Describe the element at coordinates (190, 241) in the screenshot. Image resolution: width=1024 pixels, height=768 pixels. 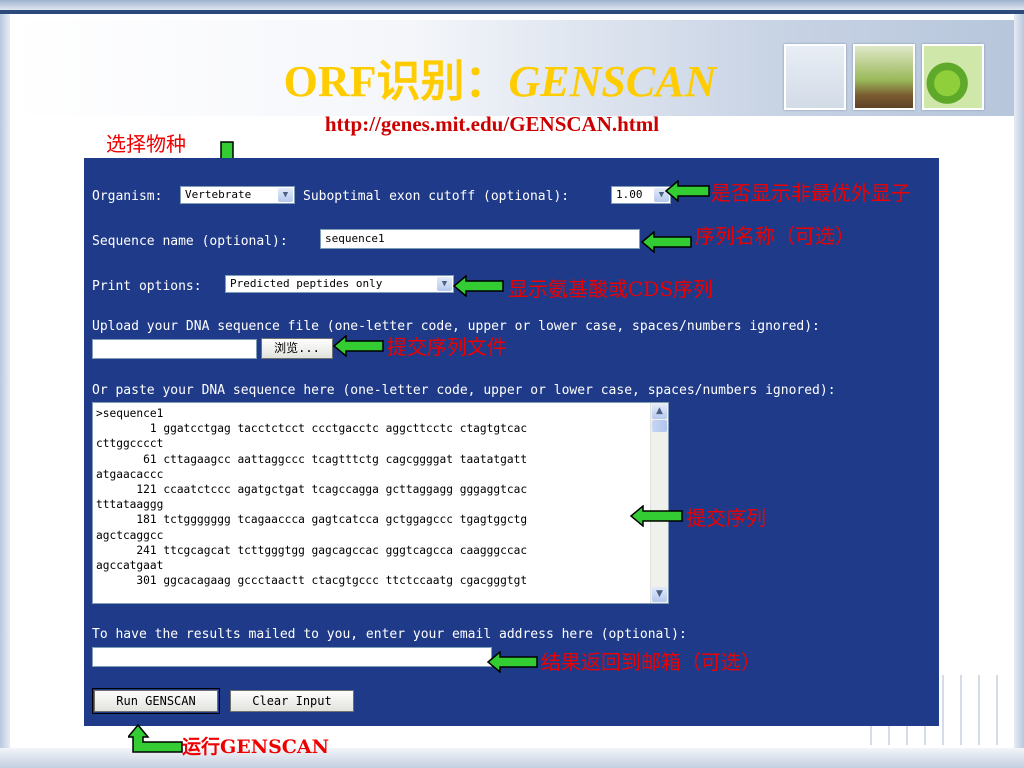
I see `sequence-name-label: Sequence name (optional):` at that location.